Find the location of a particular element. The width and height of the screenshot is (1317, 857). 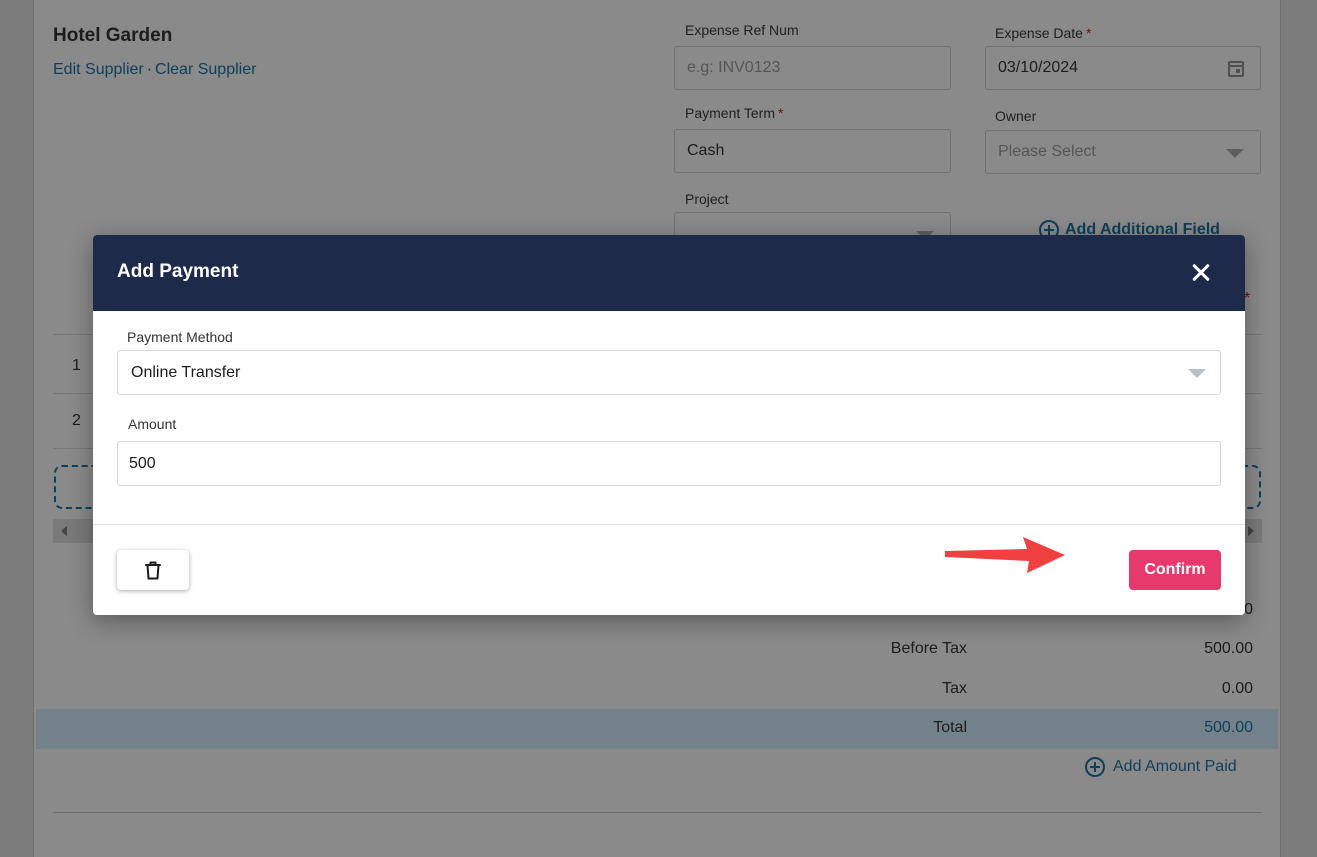

scroll-left-icon is located at coordinates (64, 531).